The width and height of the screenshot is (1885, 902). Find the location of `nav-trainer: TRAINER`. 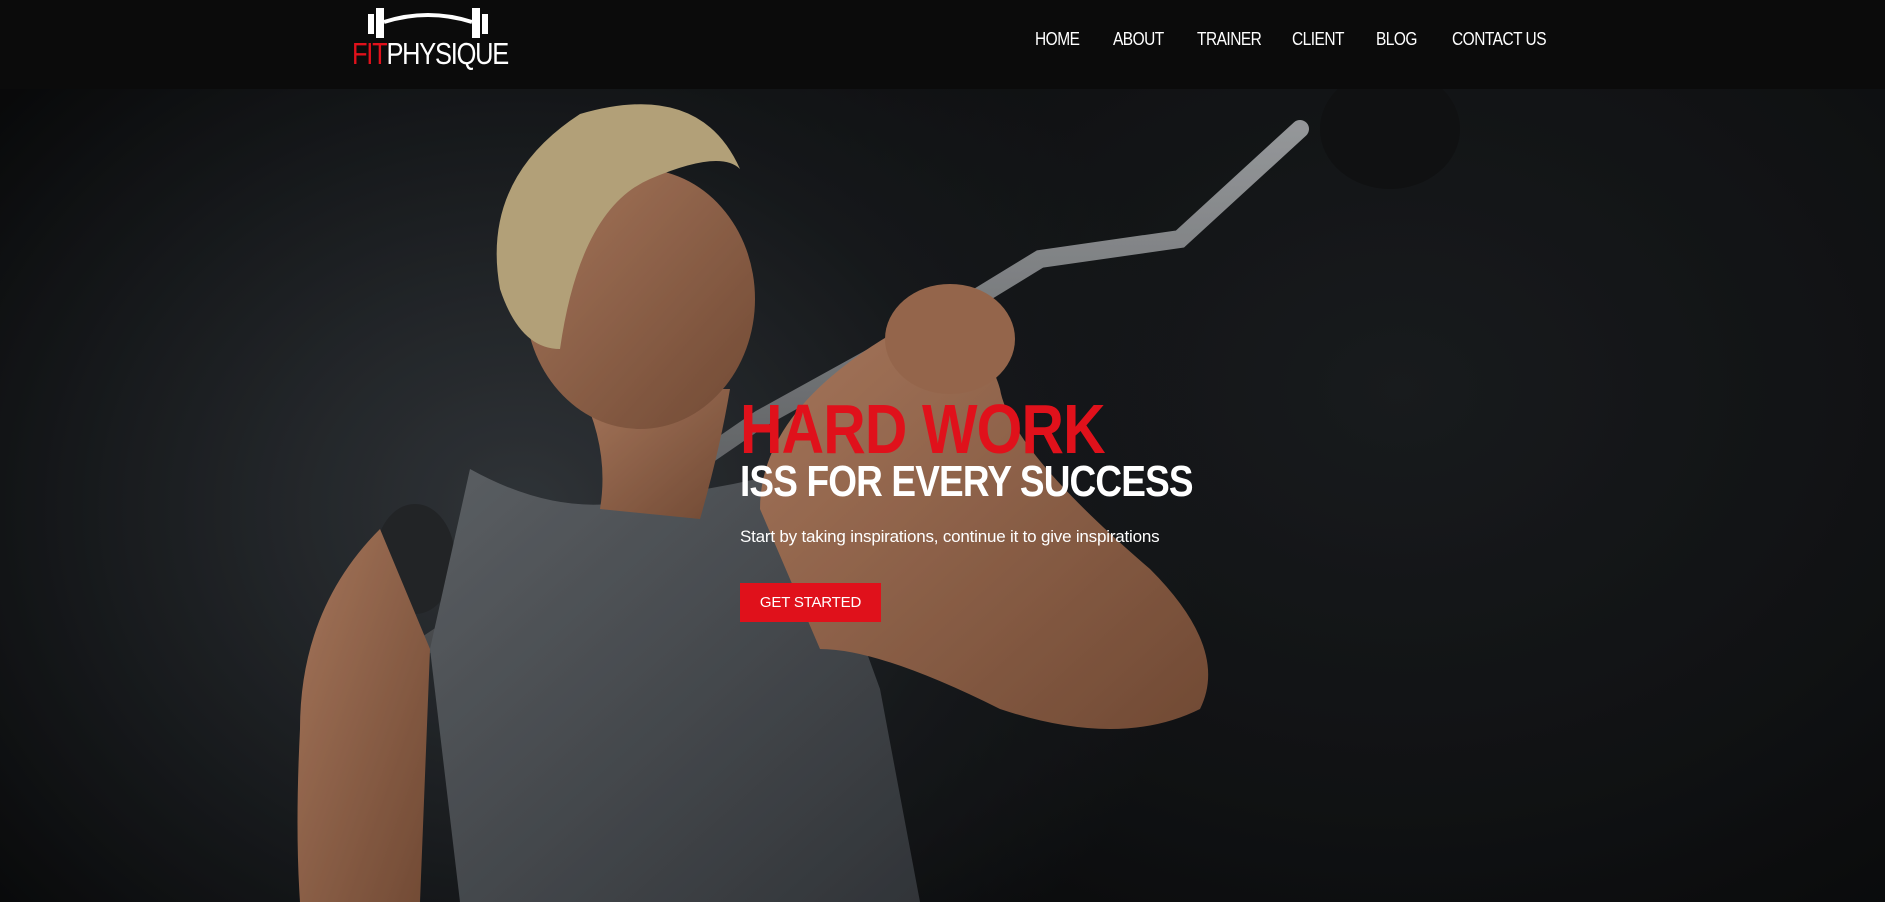

nav-trainer: TRAINER is located at coordinates (1229, 39).